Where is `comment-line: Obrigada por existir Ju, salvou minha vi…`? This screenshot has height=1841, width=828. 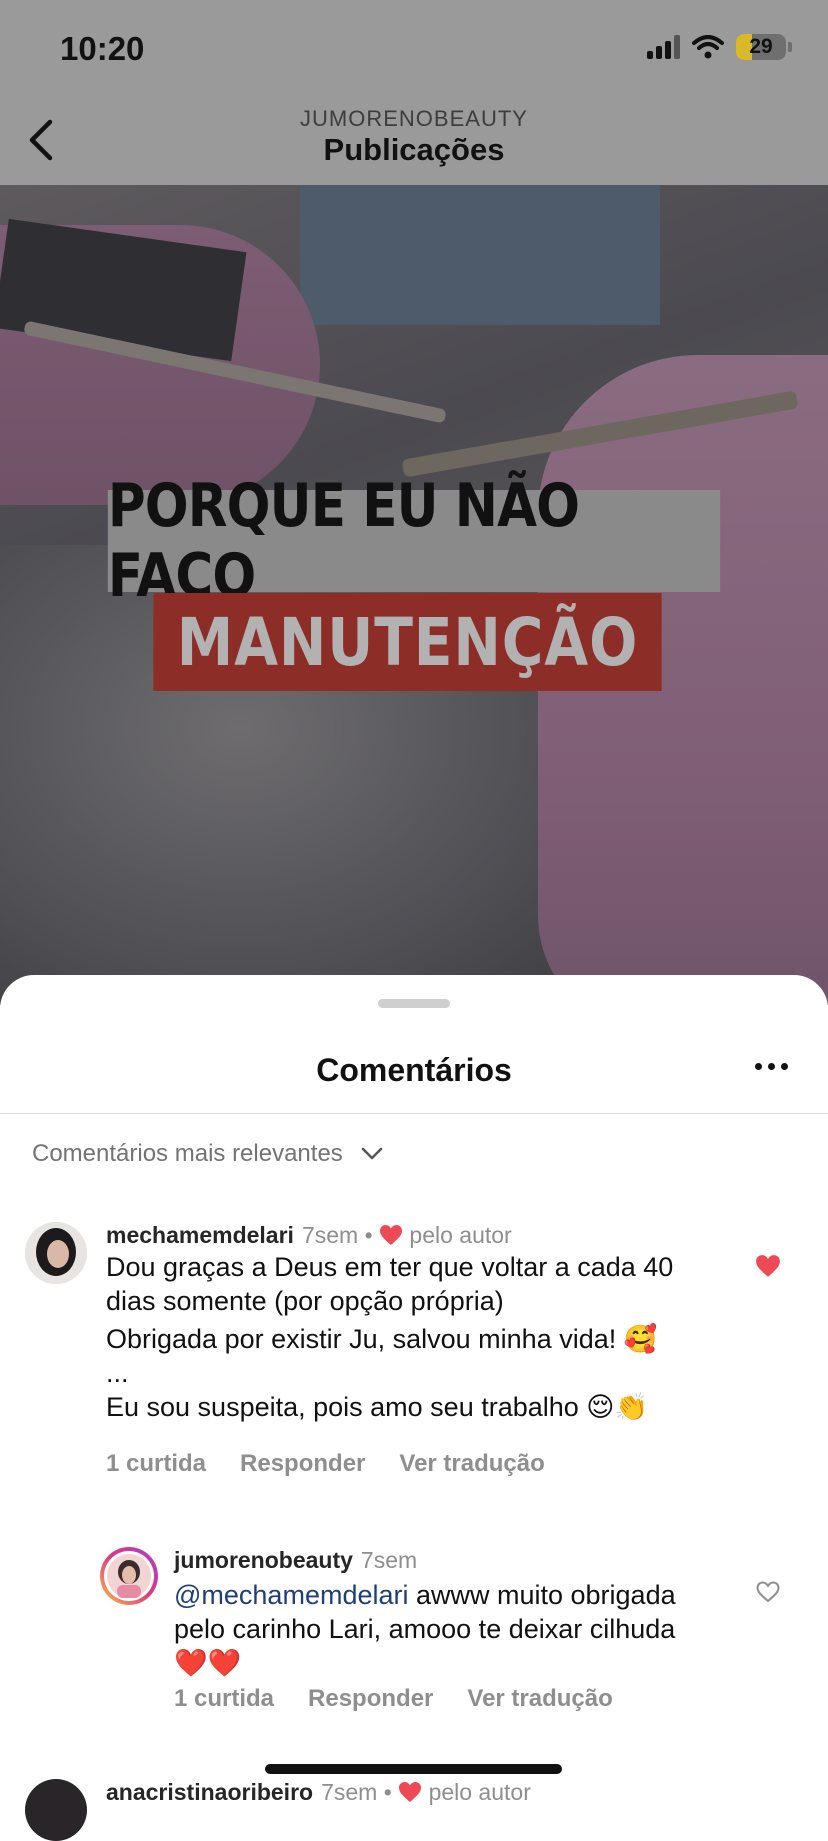 comment-line: Obrigada por existir Ju, salvou minha vi… is located at coordinates (382, 1339).